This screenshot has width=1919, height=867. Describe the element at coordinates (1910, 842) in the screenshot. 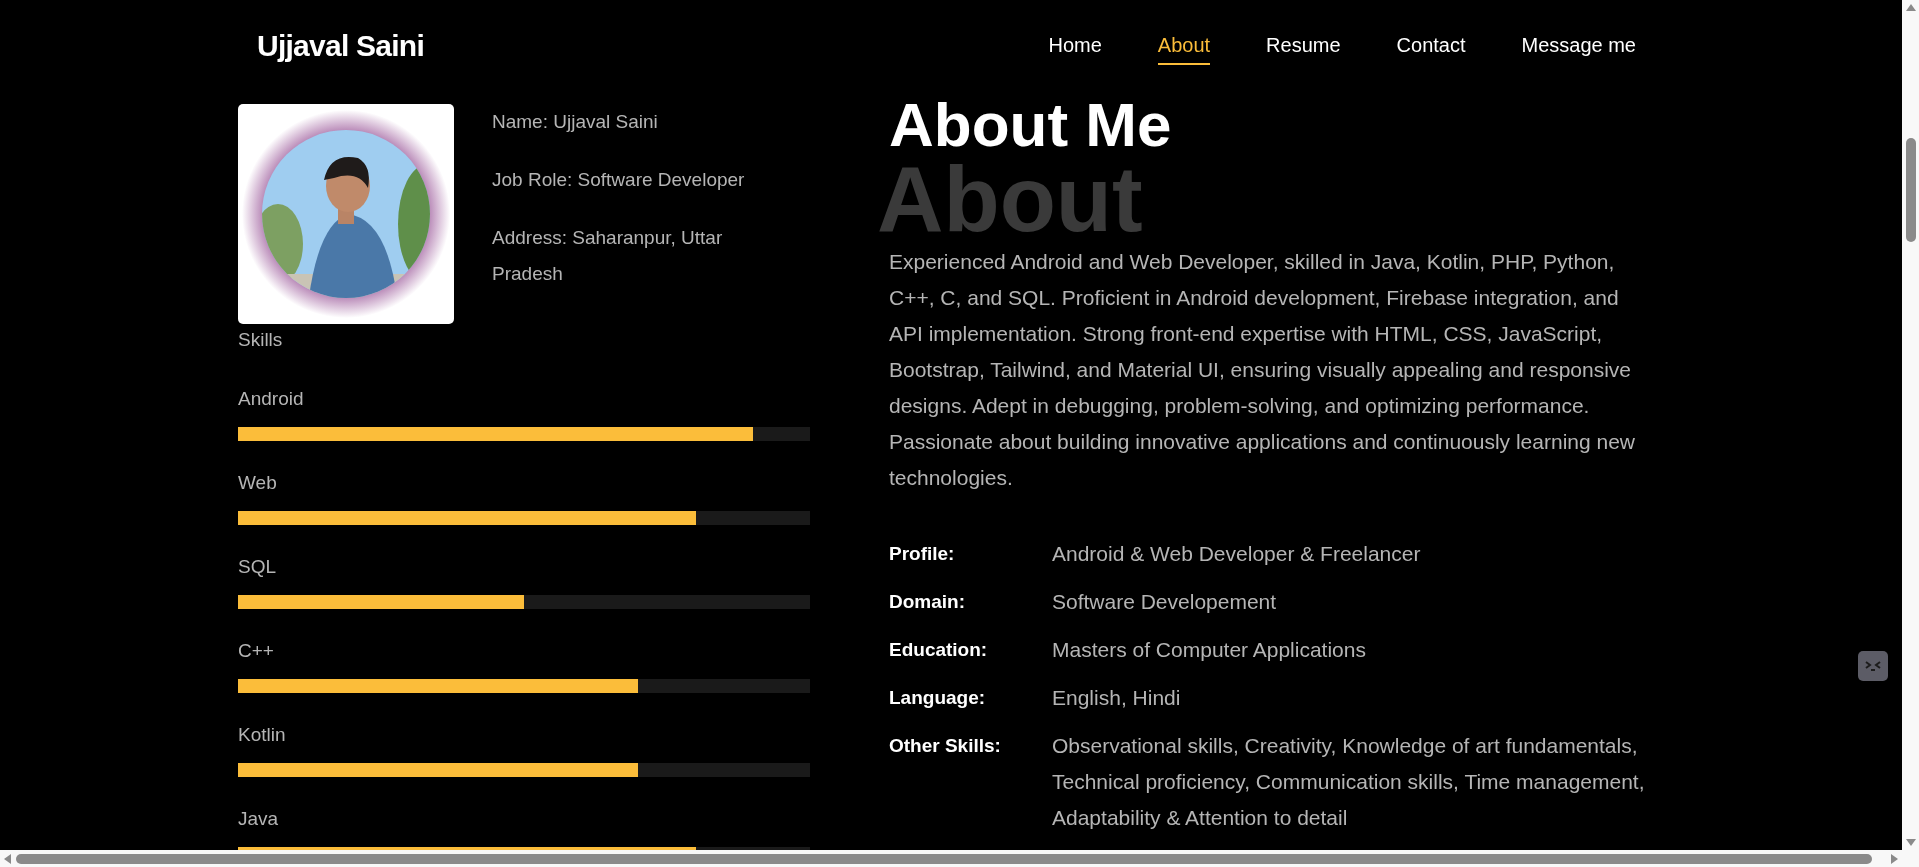

I see `scroll-down-icon` at that location.